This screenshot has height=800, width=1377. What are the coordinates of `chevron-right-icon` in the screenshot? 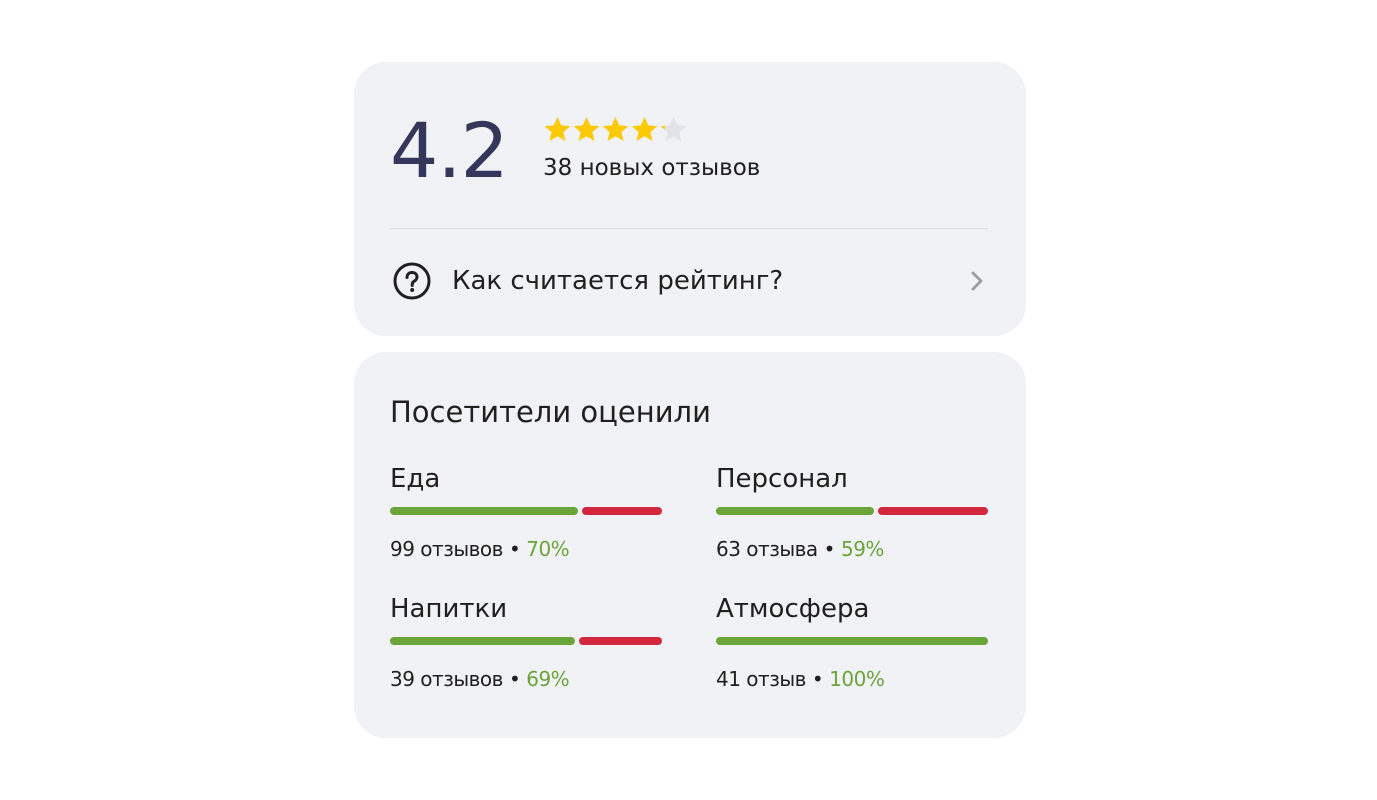 It's located at (977, 281).